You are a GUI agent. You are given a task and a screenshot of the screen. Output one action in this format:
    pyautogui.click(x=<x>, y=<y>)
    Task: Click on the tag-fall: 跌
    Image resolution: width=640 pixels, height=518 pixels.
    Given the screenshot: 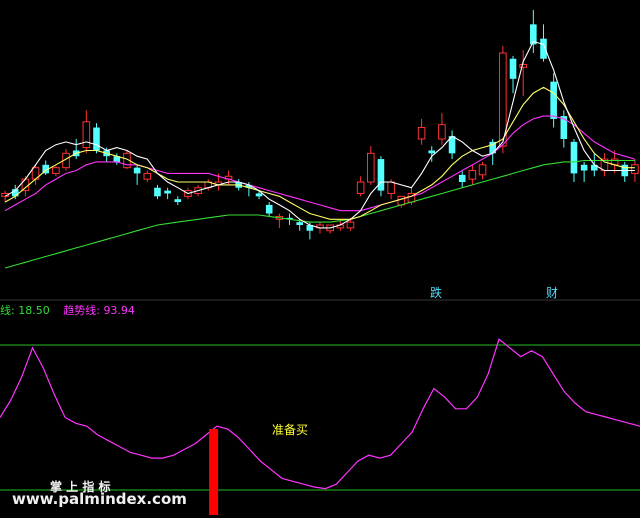 What is the action you would take?
    pyautogui.click(x=436, y=293)
    